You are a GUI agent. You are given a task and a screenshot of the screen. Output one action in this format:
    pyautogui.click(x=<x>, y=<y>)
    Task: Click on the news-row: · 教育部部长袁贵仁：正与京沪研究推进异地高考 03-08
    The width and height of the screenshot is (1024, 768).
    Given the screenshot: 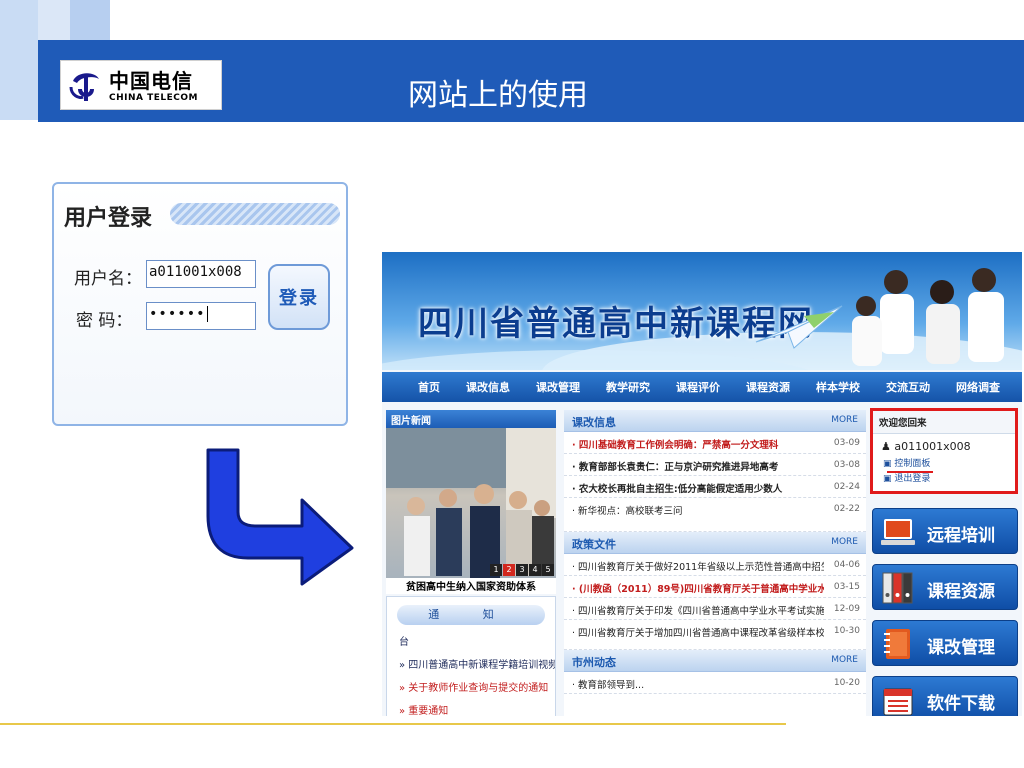 What is the action you would take?
    pyautogui.click(x=715, y=465)
    